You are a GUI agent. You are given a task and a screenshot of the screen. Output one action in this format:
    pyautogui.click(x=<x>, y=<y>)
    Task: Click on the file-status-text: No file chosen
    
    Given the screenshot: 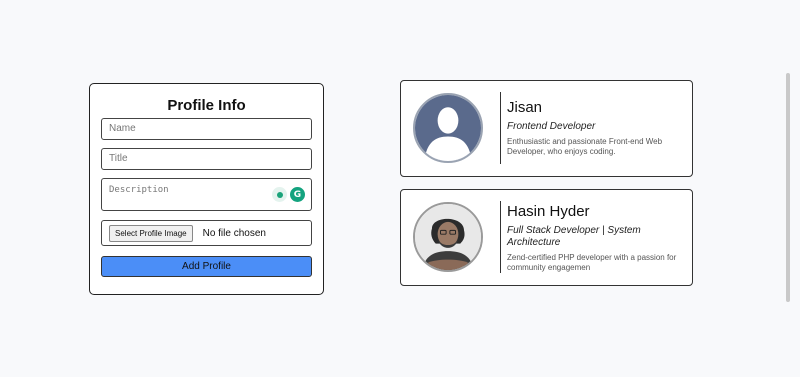 What is the action you would take?
    pyautogui.click(x=234, y=233)
    